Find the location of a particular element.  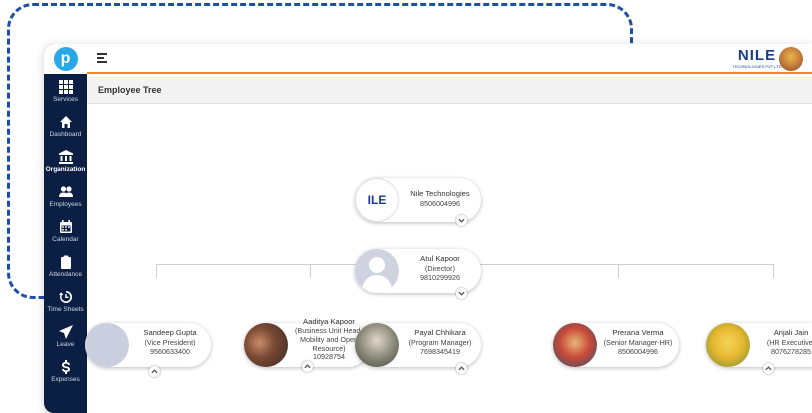

money-icon is located at coordinates (65, 367).